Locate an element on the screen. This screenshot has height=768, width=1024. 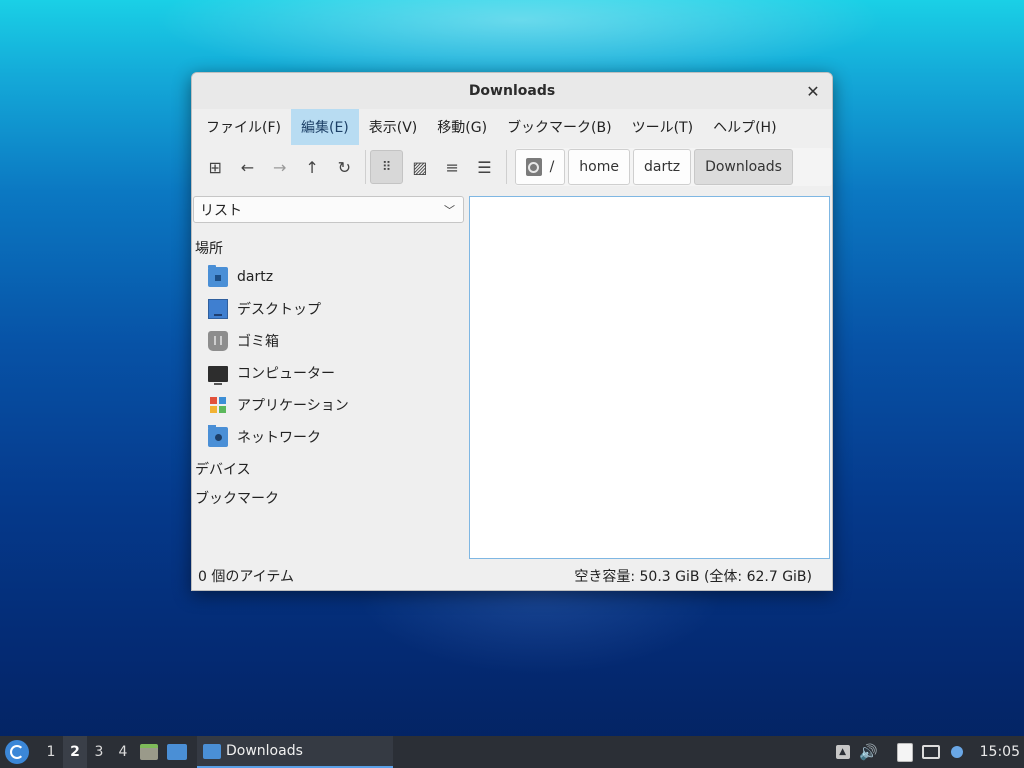
breadcrumb: / home dartz Downloads is located at coordinates (673, 167).